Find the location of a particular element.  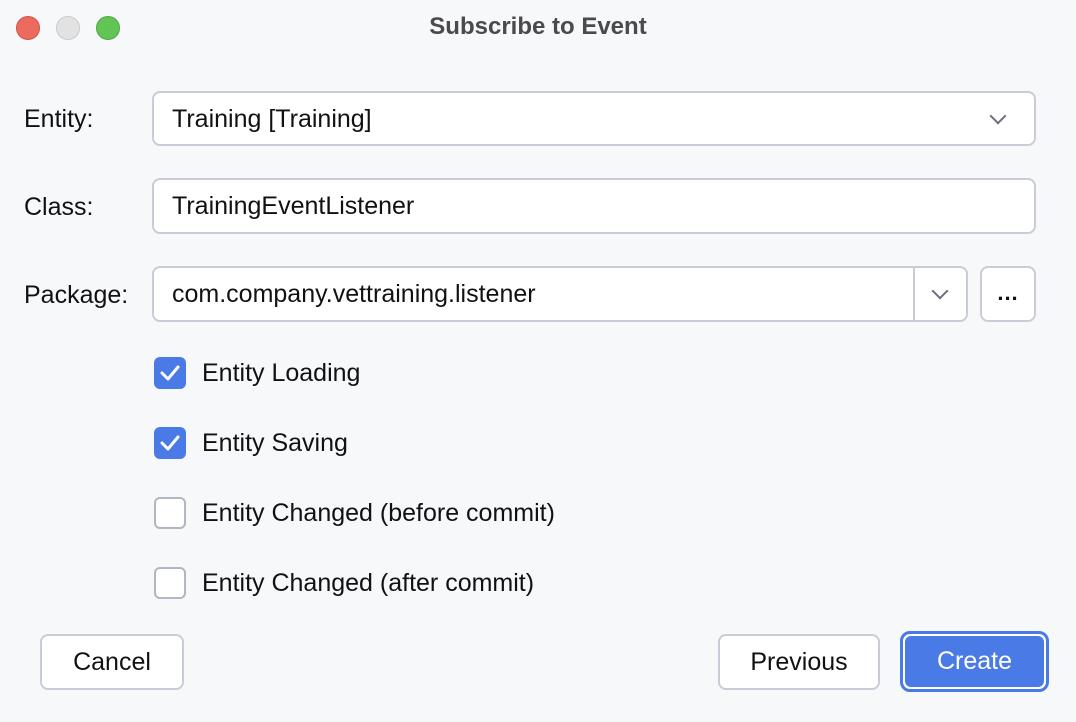

entity-label: Entity: is located at coordinates (59, 119).